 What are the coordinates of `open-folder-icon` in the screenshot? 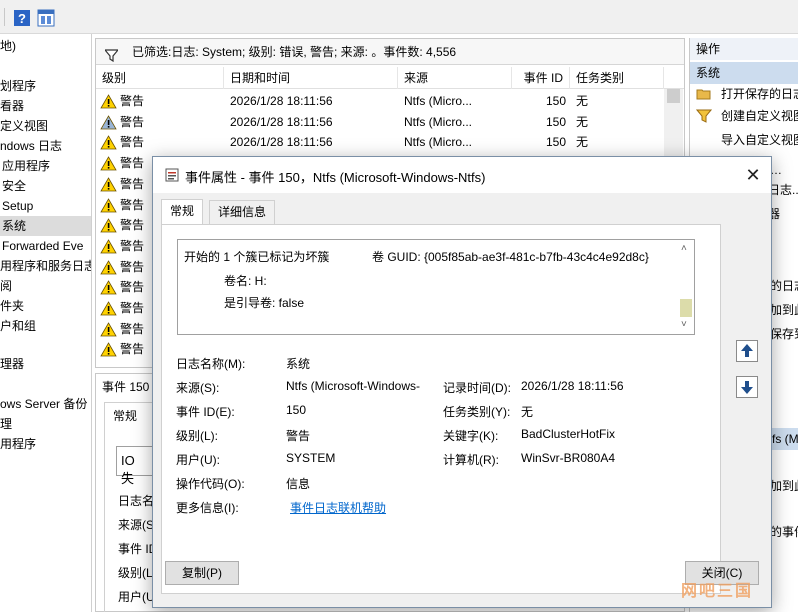 It's located at (704, 94).